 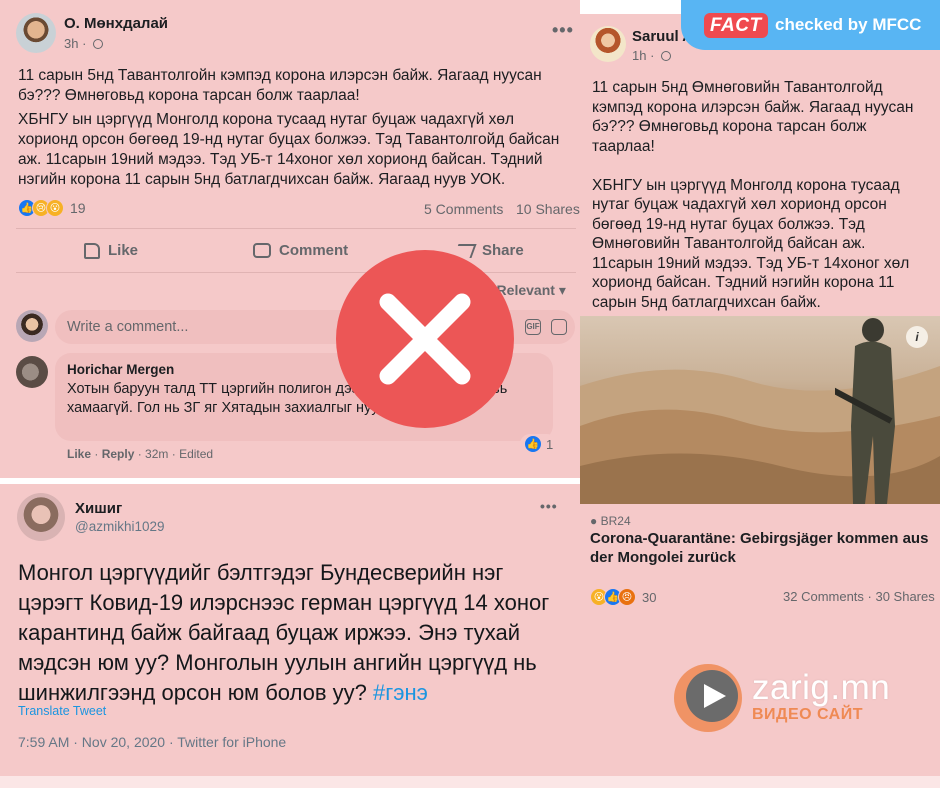 I want to click on fact-label: FACT, so click(x=736, y=25).